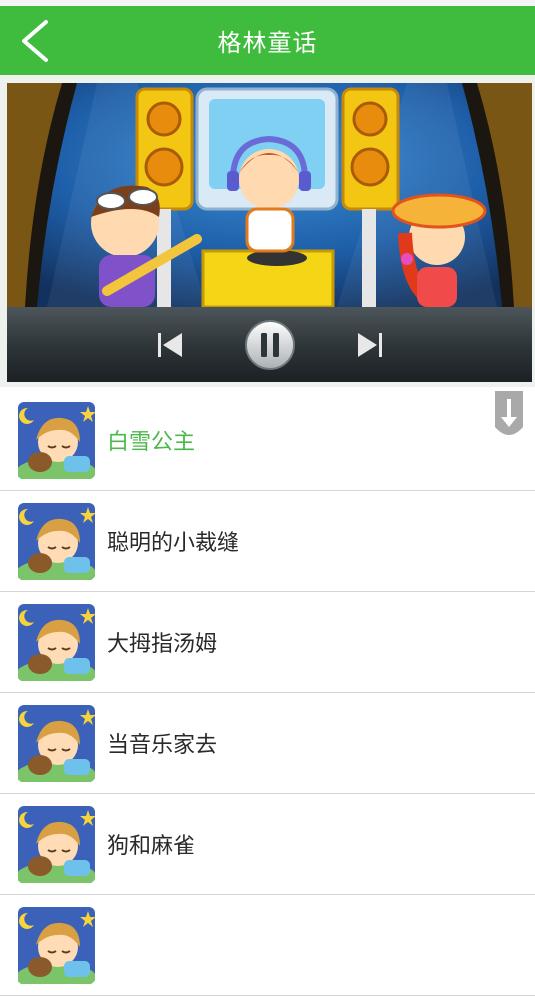  I want to click on scroll-handle, so click(509, 417).